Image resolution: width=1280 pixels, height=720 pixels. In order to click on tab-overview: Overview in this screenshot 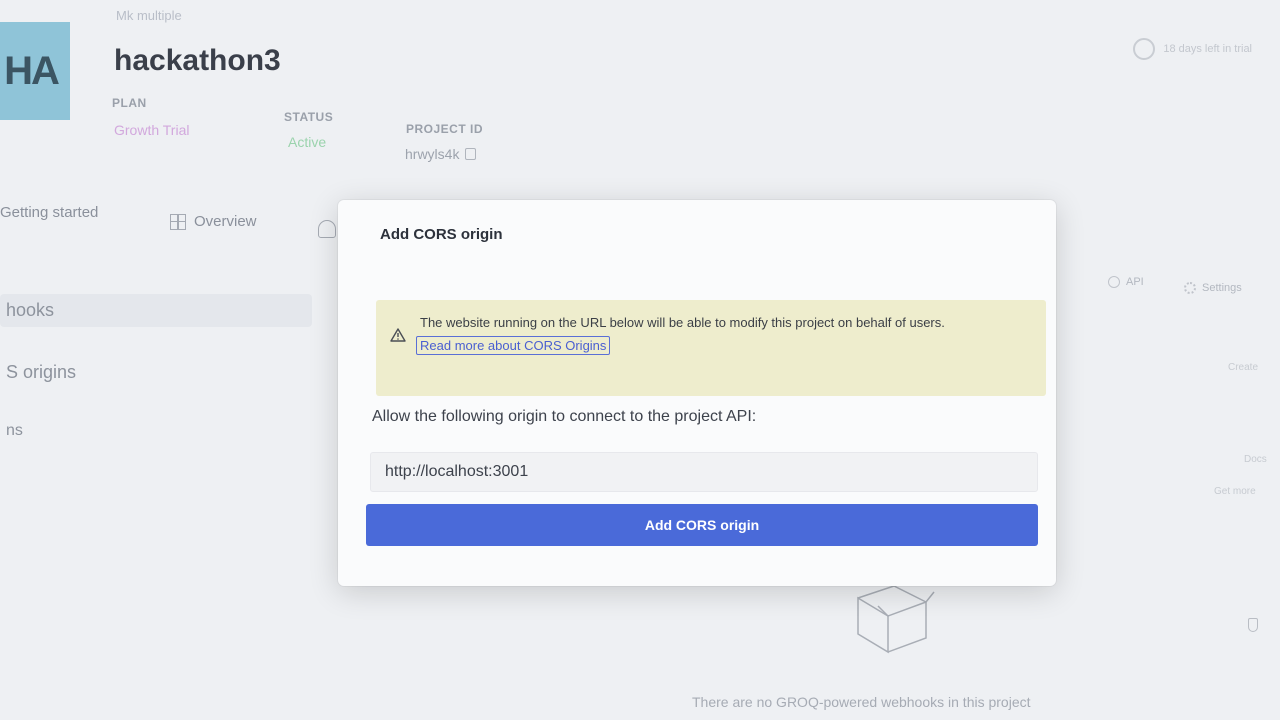, I will do `click(213, 221)`.